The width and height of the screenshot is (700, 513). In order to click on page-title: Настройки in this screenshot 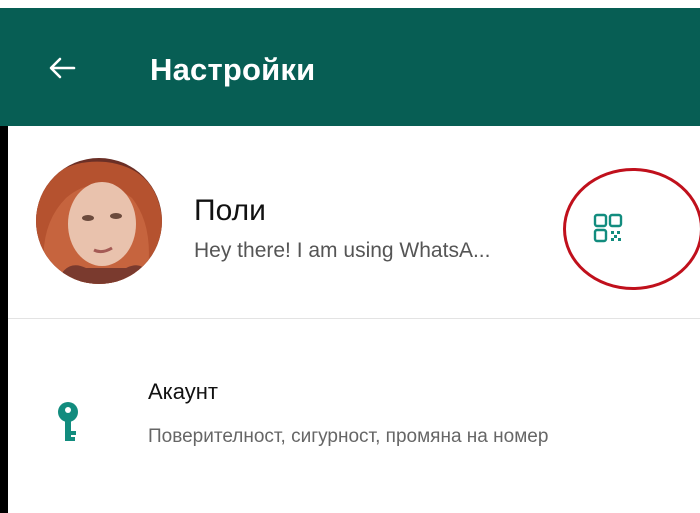, I will do `click(233, 69)`.